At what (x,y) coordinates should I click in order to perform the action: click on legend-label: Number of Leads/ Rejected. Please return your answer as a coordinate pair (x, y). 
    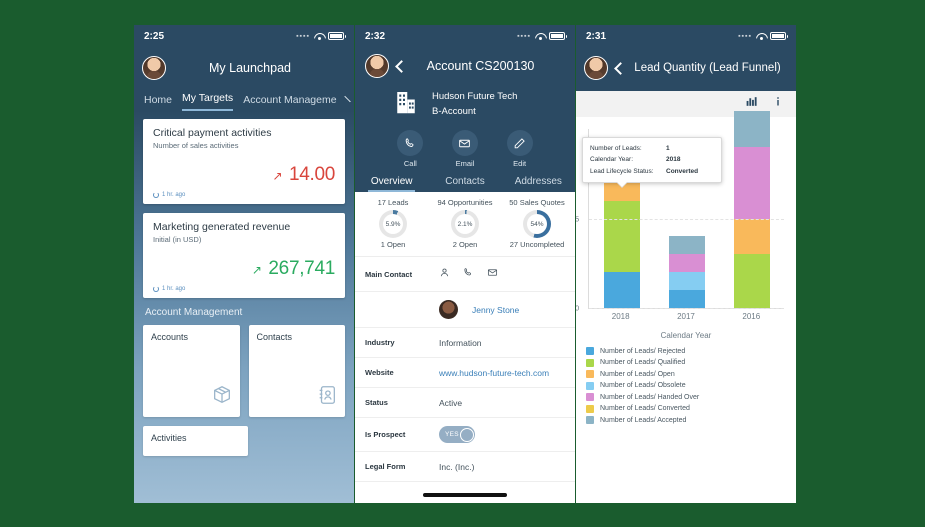
    Looking at the image, I should click on (643, 351).